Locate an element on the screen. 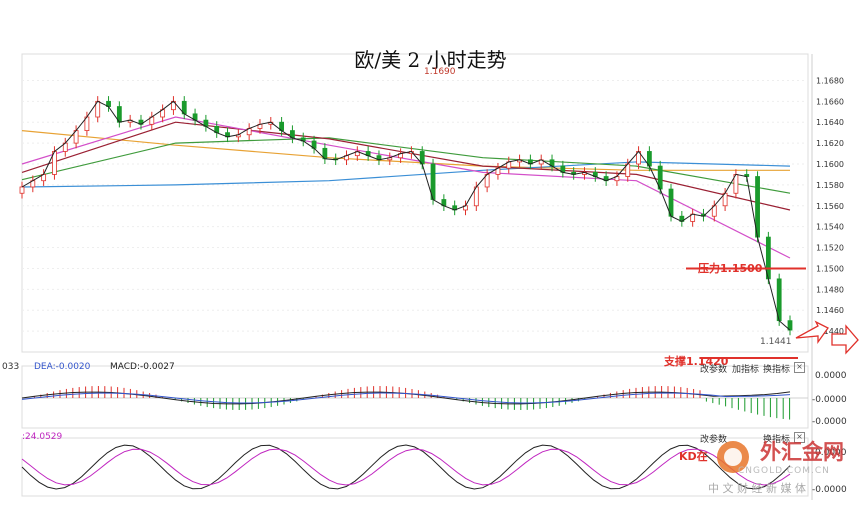  y-tick-label: 1.1540 is located at coordinates (830, 227).